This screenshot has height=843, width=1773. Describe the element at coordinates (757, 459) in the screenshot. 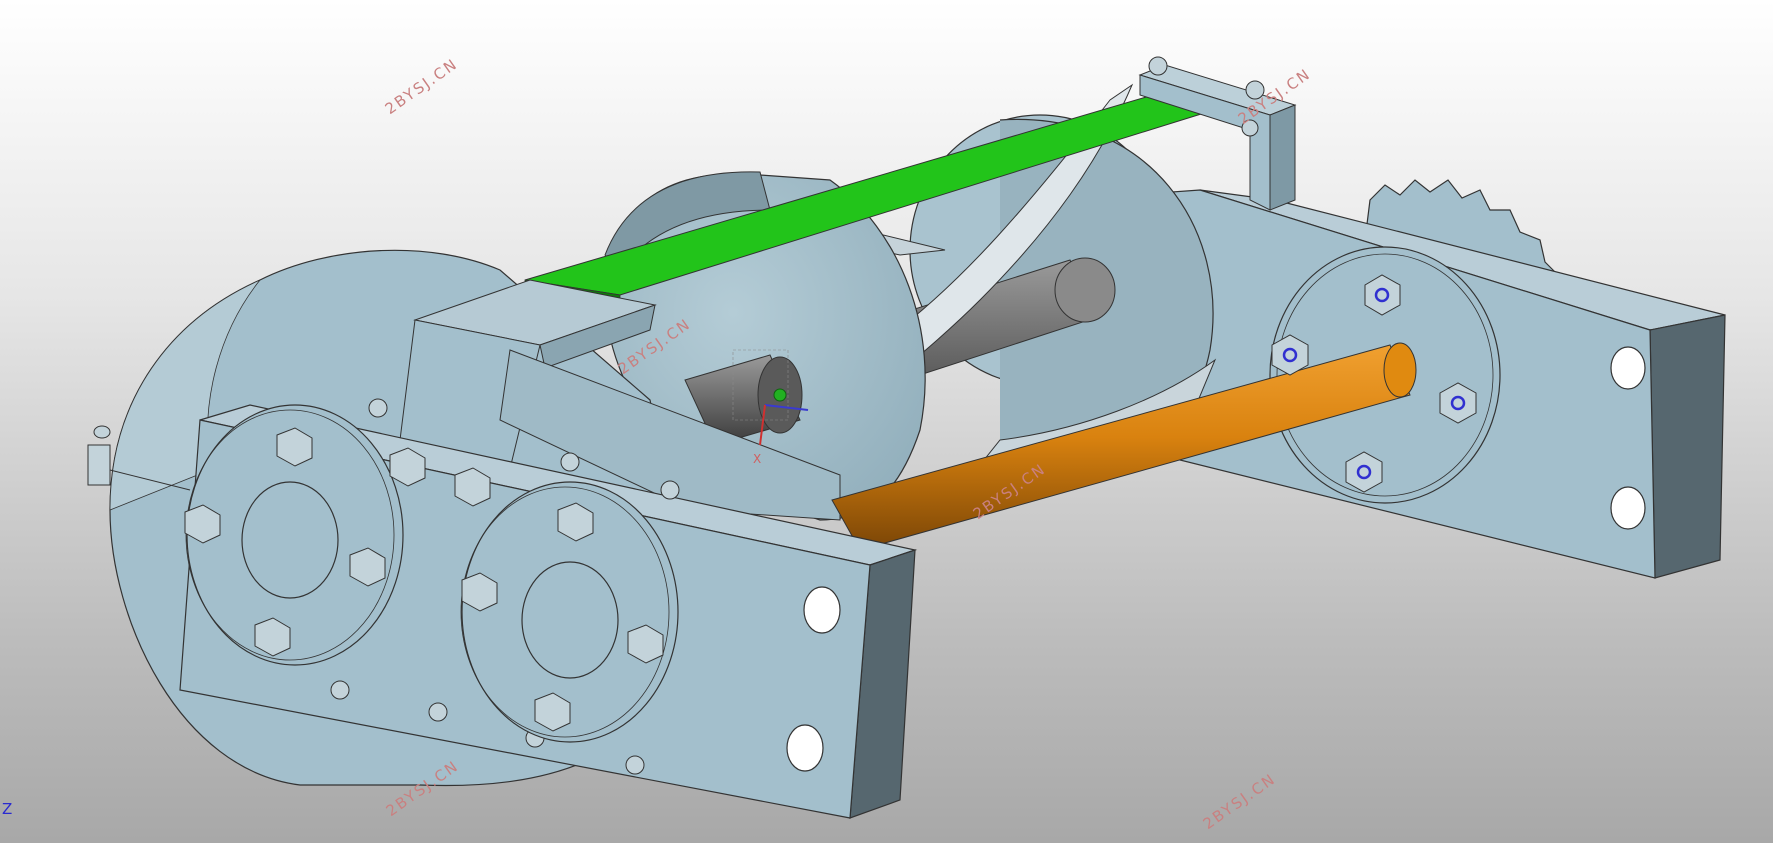

I see `triad-x-label: X` at that location.